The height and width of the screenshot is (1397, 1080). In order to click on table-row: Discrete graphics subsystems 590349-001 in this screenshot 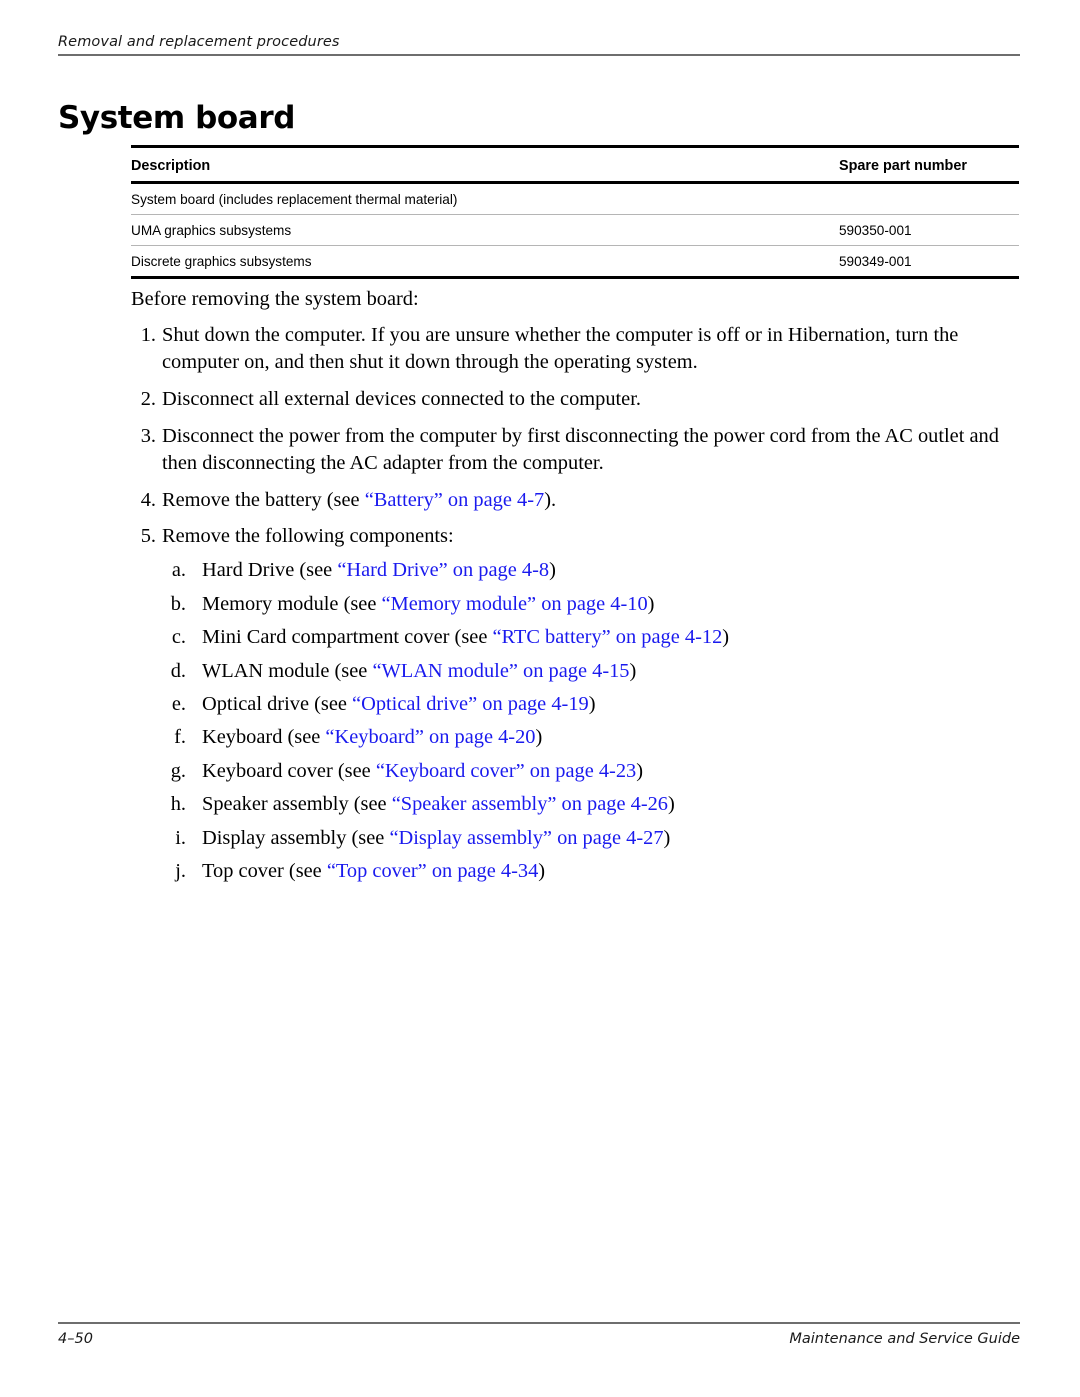, I will do `click(575, 262)`.